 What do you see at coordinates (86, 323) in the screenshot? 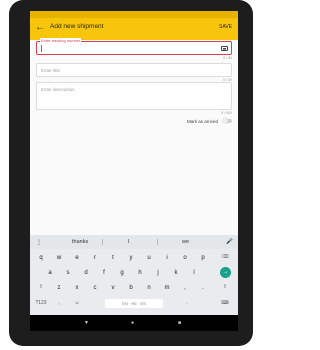
I see `nav-back-icon: ▼` at bounding box center [86, 323].